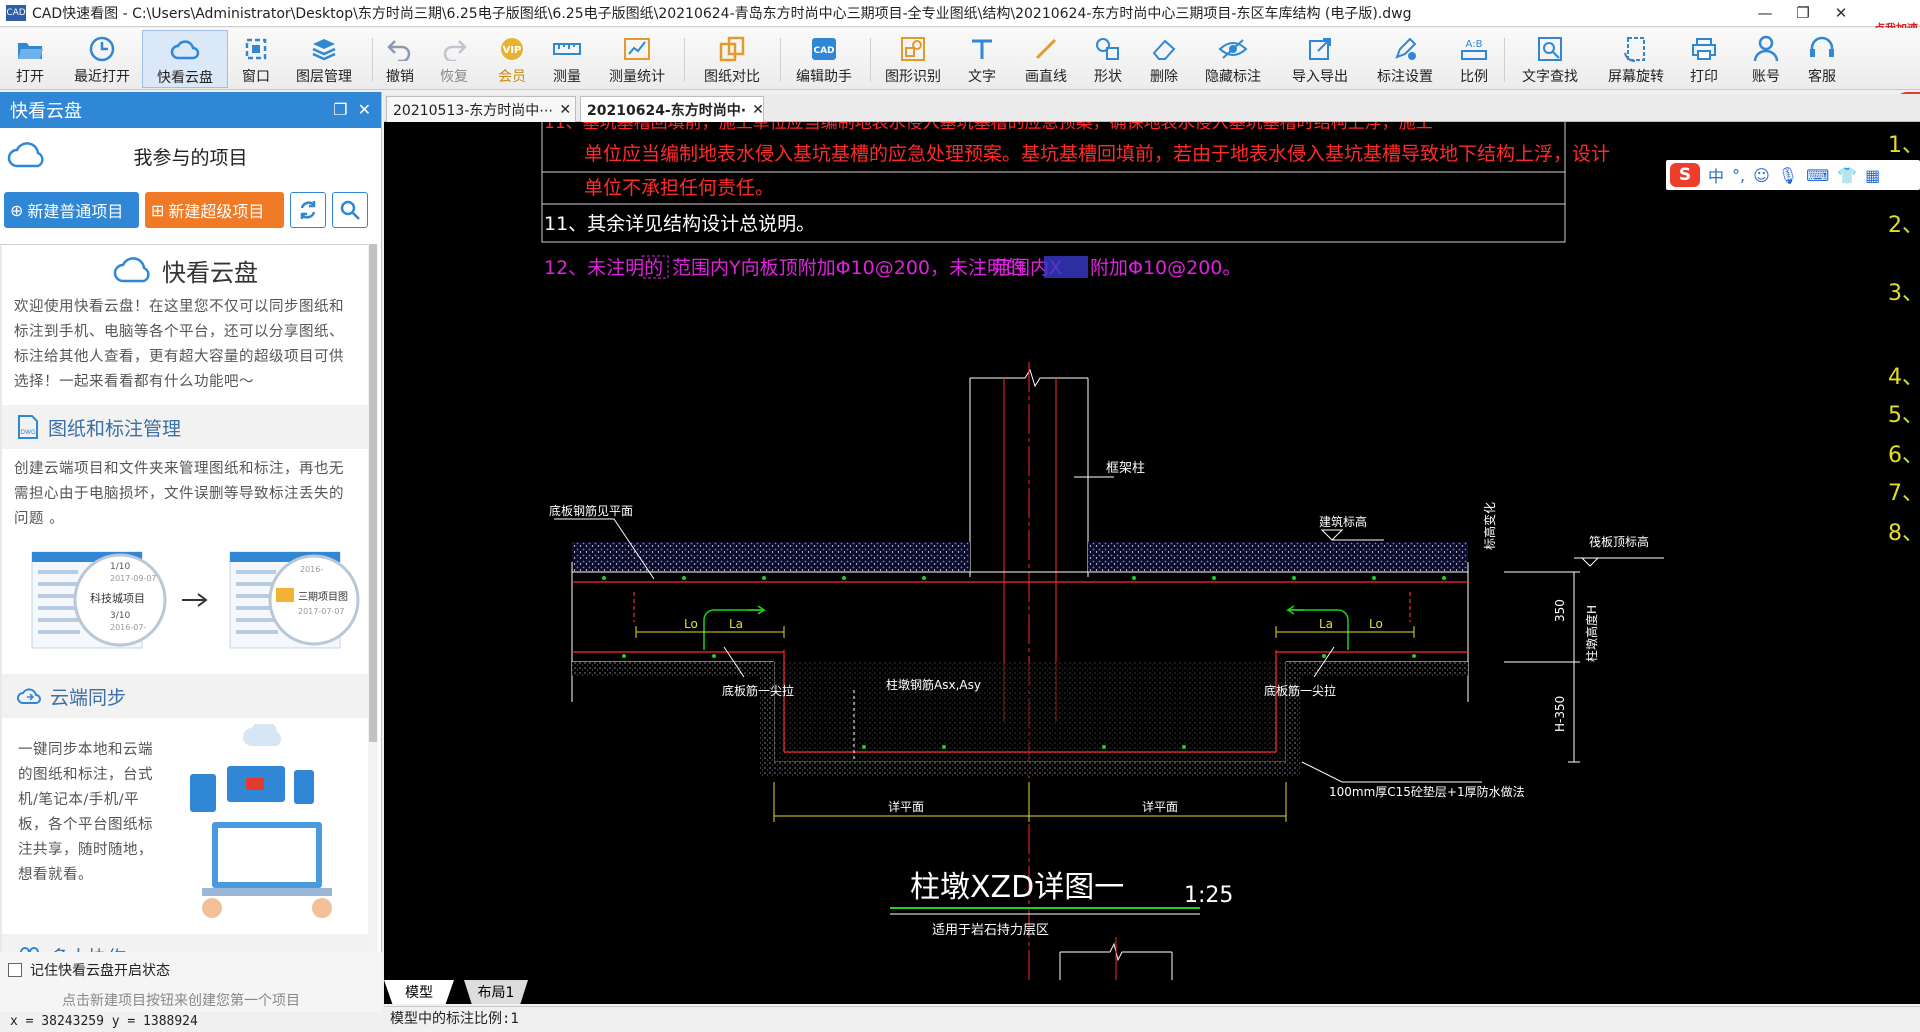 The image size is (1920, 1032). I want to click on cloud-sync-icon, so click(29, 696).